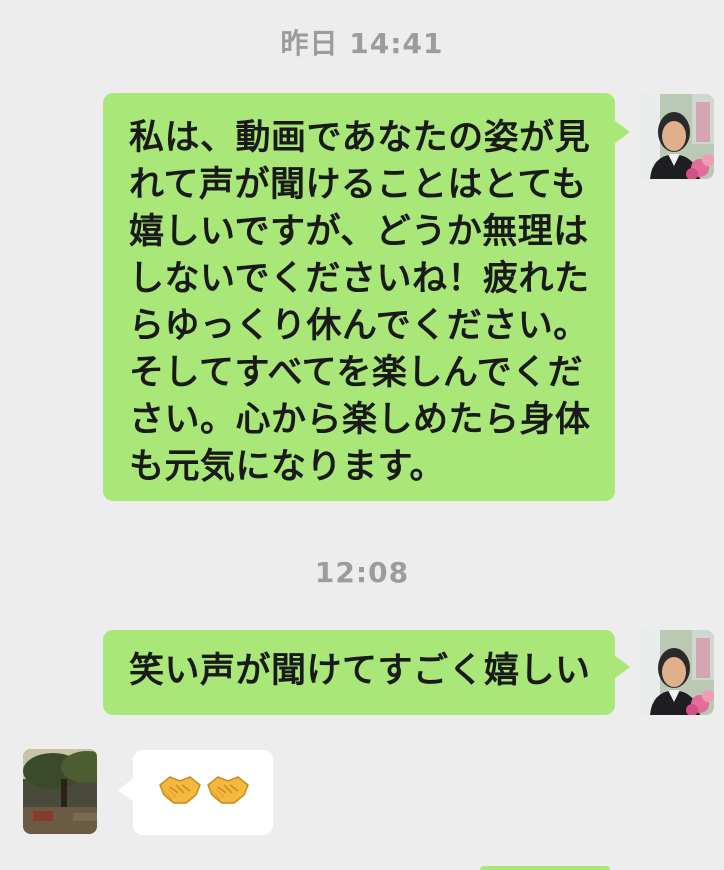 This screenshot has height=870, width=724. I want to click on incoming-message-bubble, so click(203, 792).